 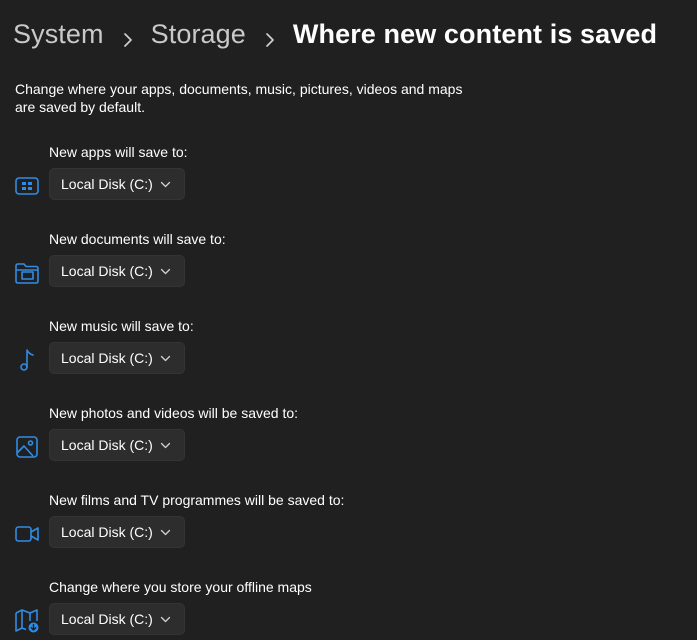 What do you see at coordinates (27, 273) in the screenshot?
I see `documents-folder-icon` at bounding box center [27, 273].